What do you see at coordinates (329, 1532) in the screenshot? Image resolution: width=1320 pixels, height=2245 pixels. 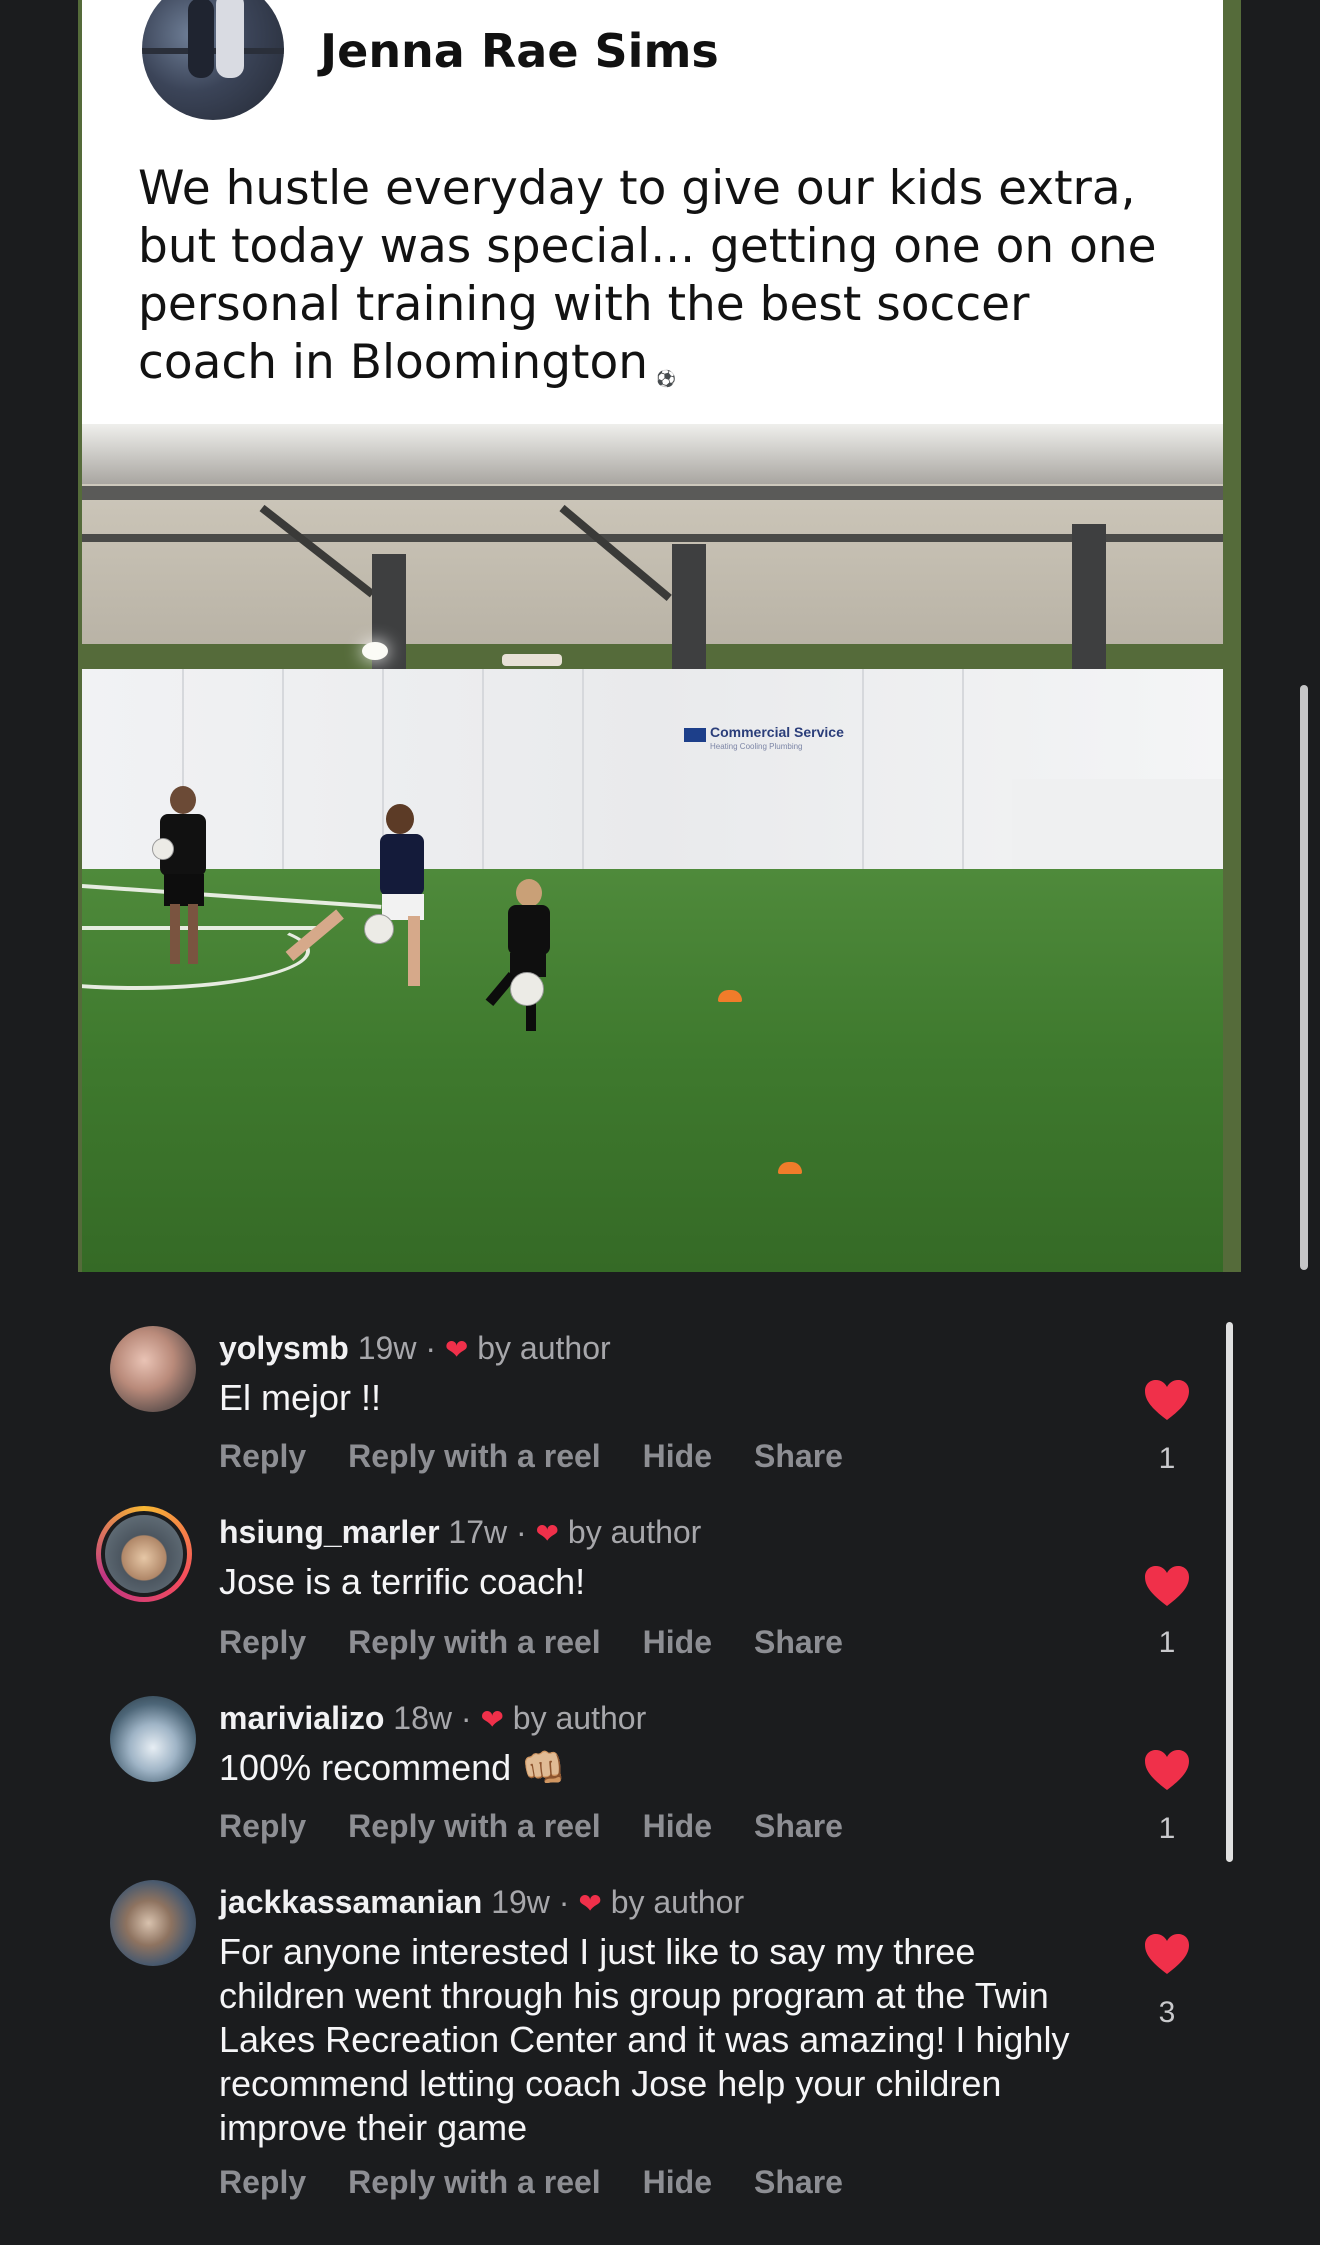 I see `comment-username: hsiung_marler` at bounding box center [329, 1532].